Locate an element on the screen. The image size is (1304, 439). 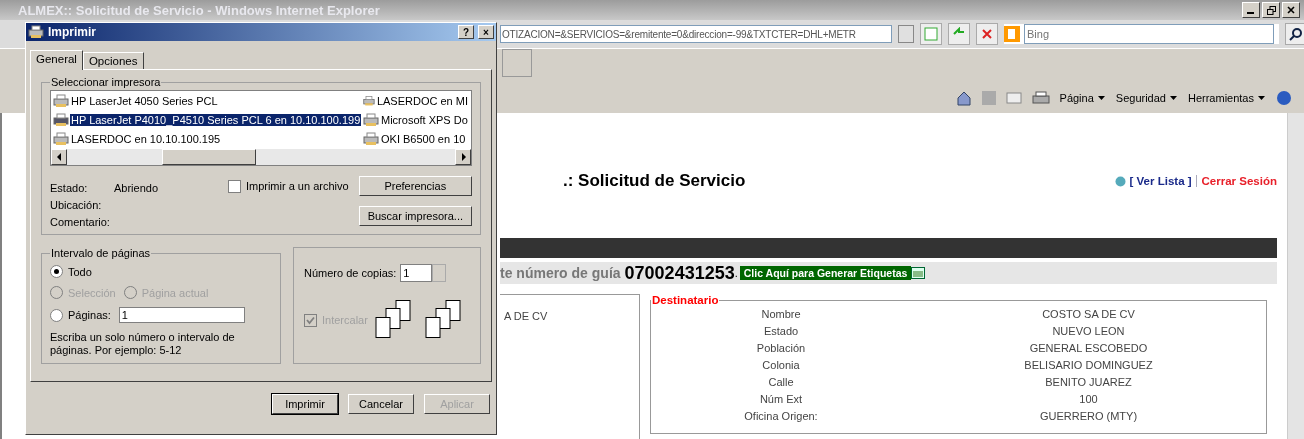
status-label: Ubicación: is located at coordinates (76, 205).